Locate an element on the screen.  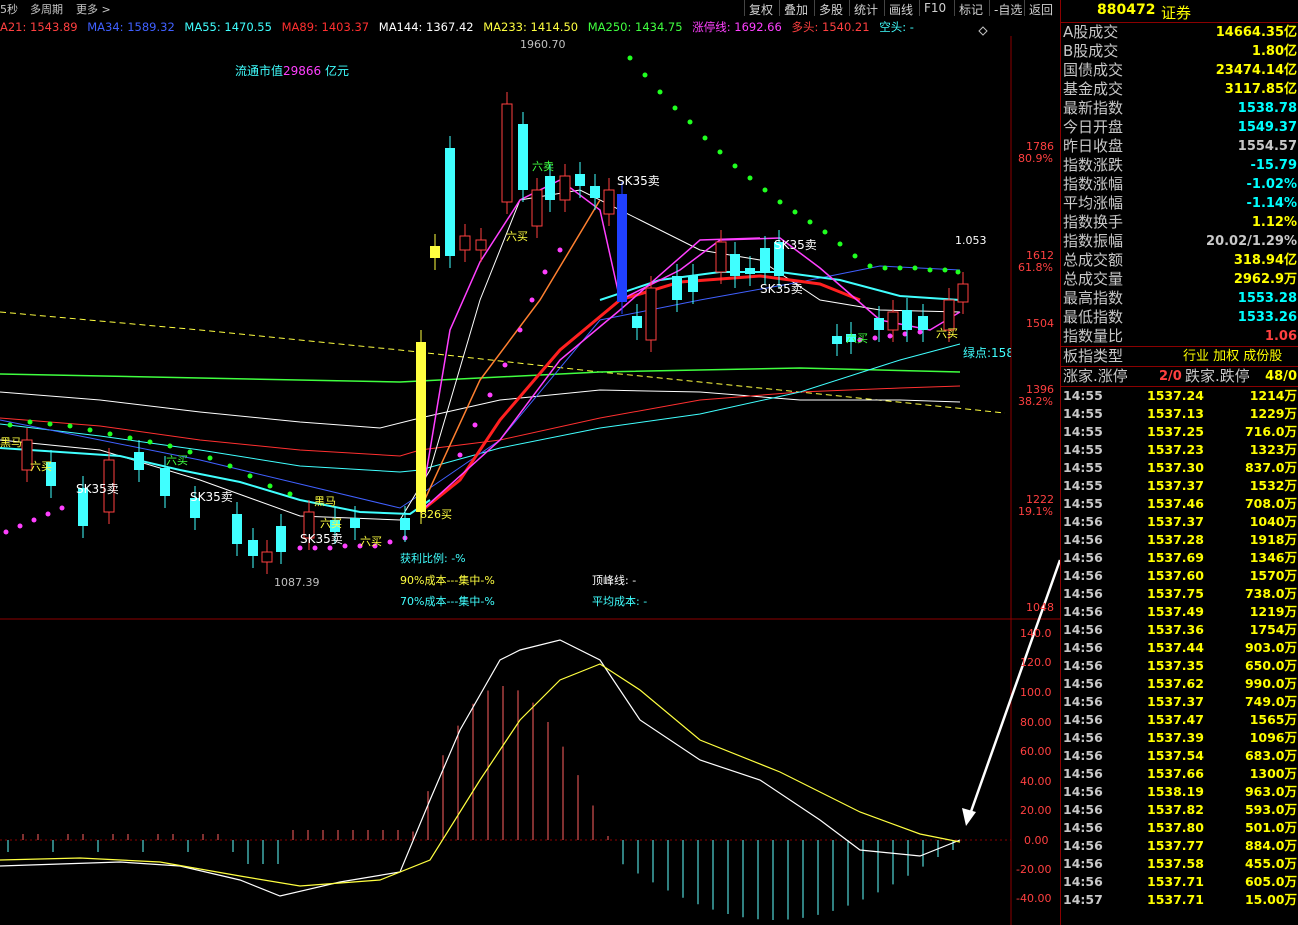
stat-label: A股成交 is located at coordinates (1091, 32).